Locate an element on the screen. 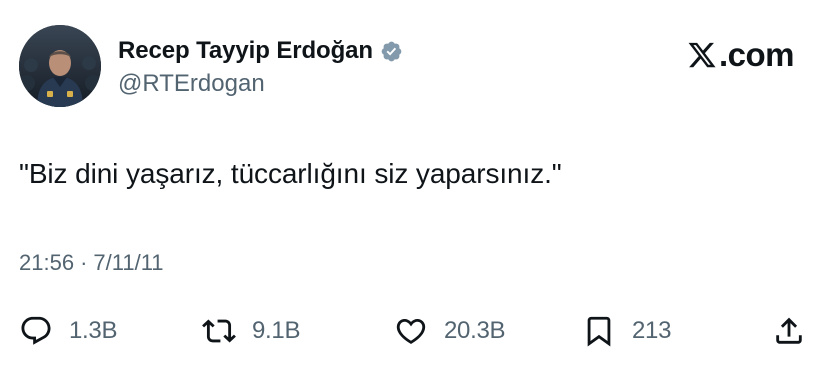  x-brand: .com is located at coordinates (741, 54).